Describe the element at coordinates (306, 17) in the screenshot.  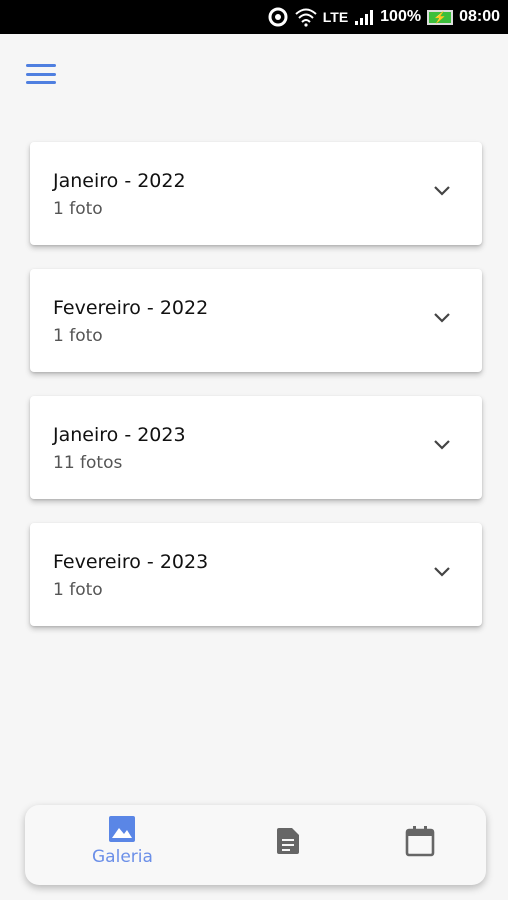
I see `wifi-icon` at that location.